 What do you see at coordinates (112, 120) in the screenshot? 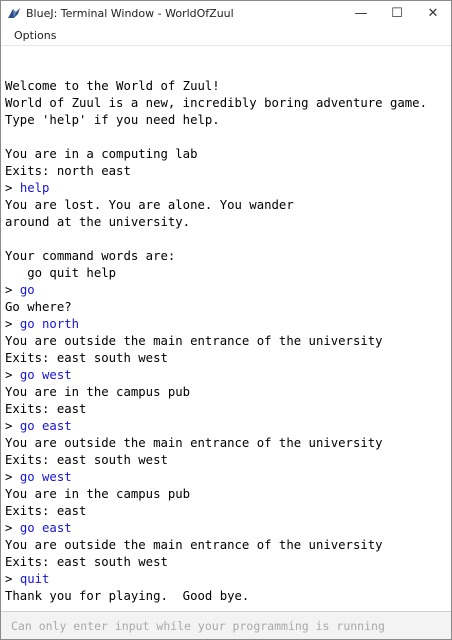
I see `terminal-output-line: Type 'help' if you need help.` at bounding box center [112, 120].